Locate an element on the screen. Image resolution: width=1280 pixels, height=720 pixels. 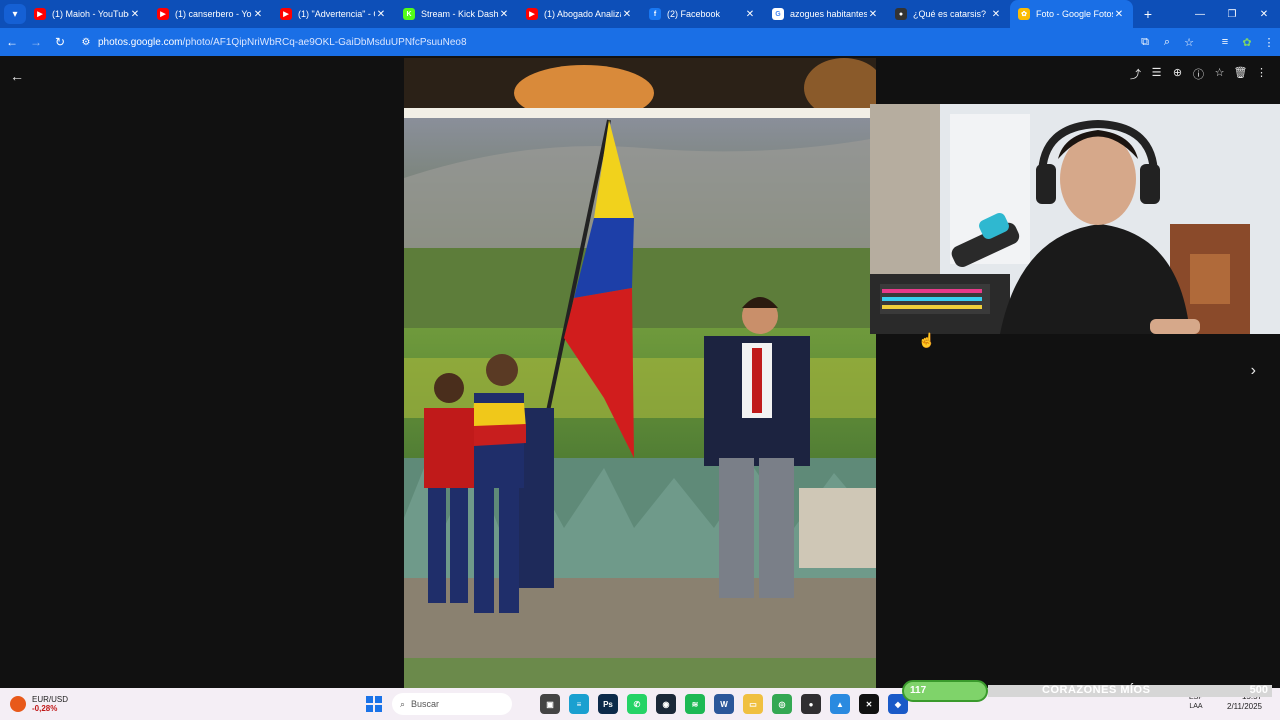
google-icon: G is located at coordinates (778, 14).